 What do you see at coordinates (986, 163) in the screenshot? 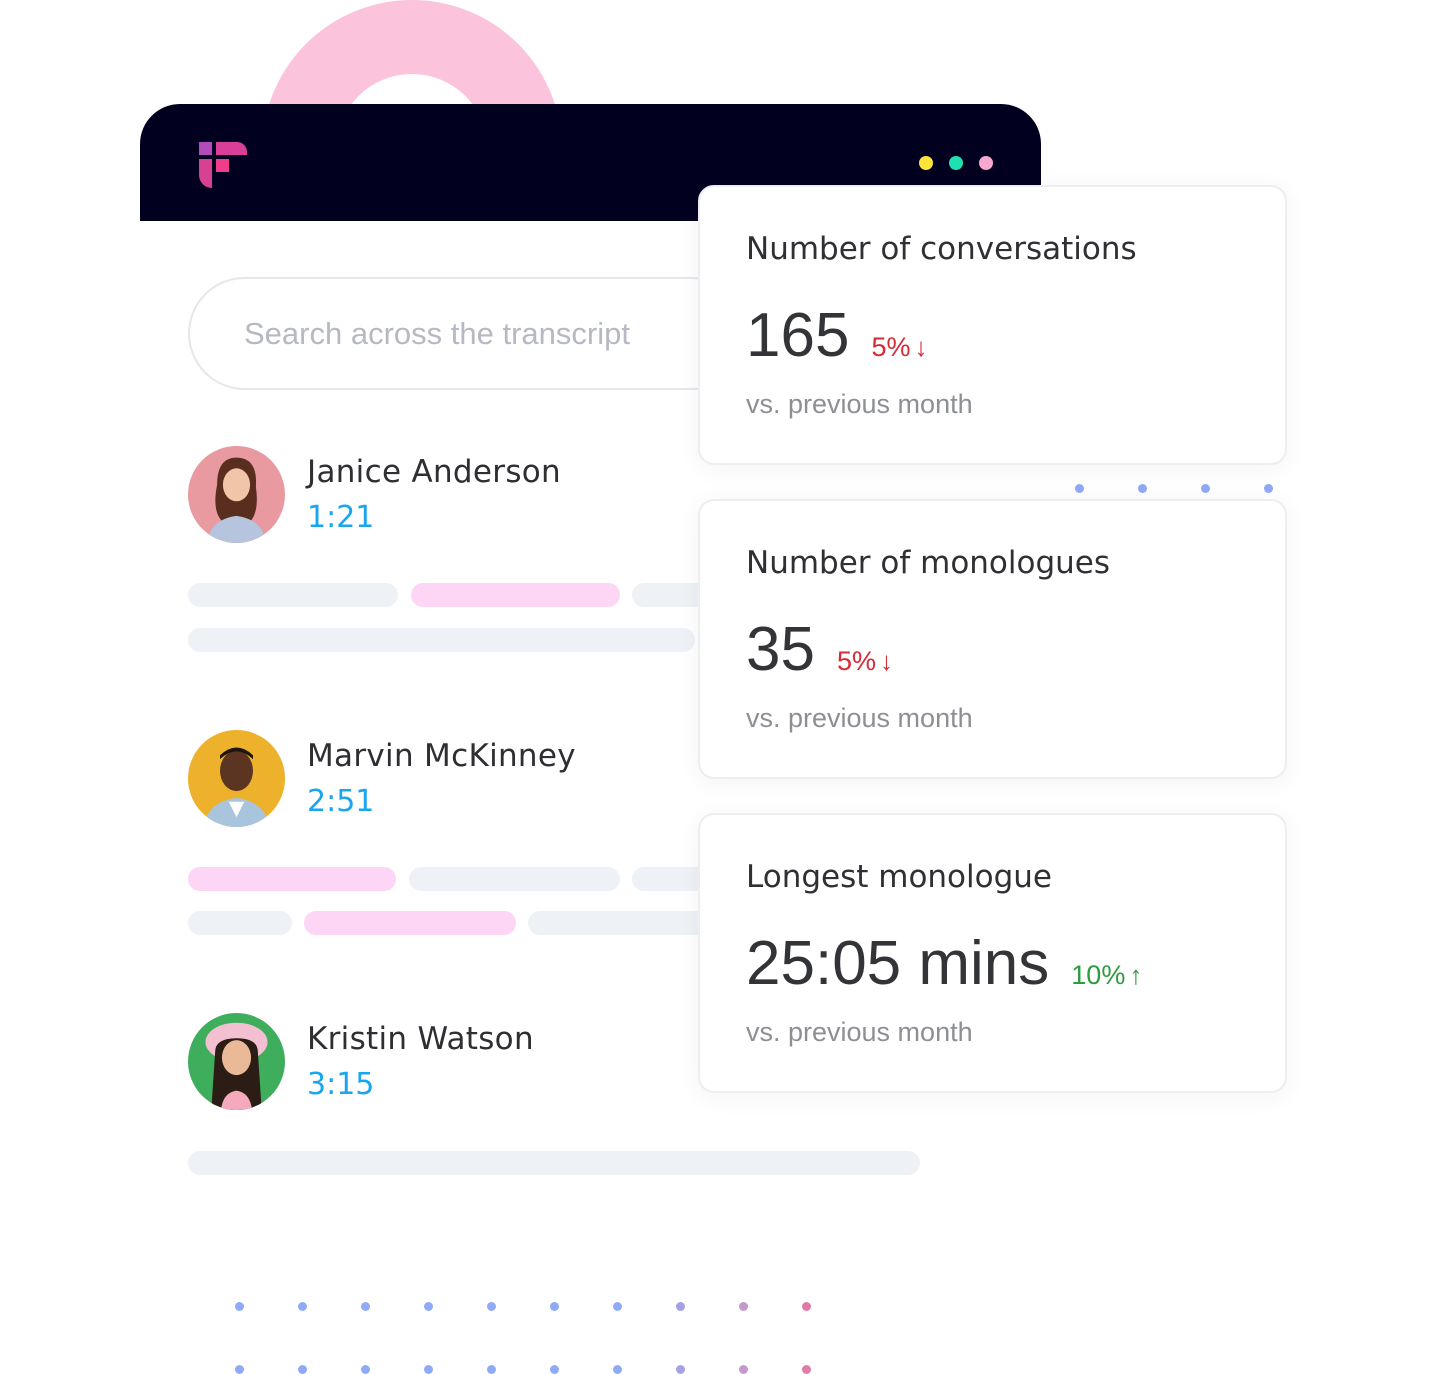
I see `pink-dot-icon` at bounding box center [986, 163].